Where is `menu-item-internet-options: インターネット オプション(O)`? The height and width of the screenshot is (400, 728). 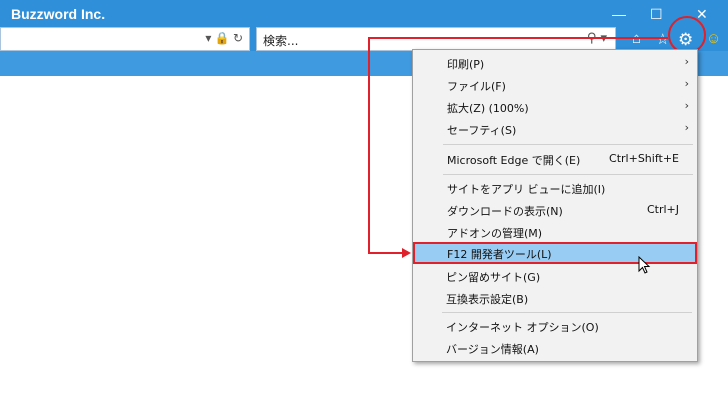
menu-item-internet-options: インターネット オプション(O) is located at coordinates (554, 326).